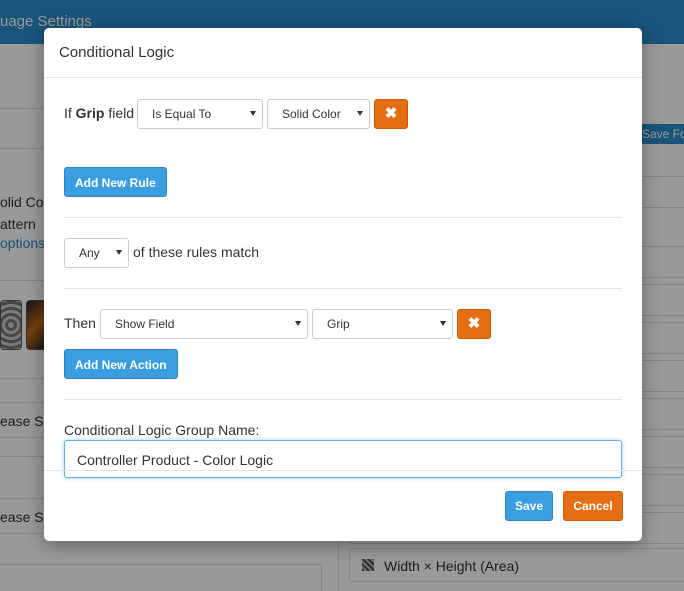 The width and height of the screenshot is (684, 591). Describe the element at coordinates (529, 506) in the screenshot. I see `save-button: Save` at that location.